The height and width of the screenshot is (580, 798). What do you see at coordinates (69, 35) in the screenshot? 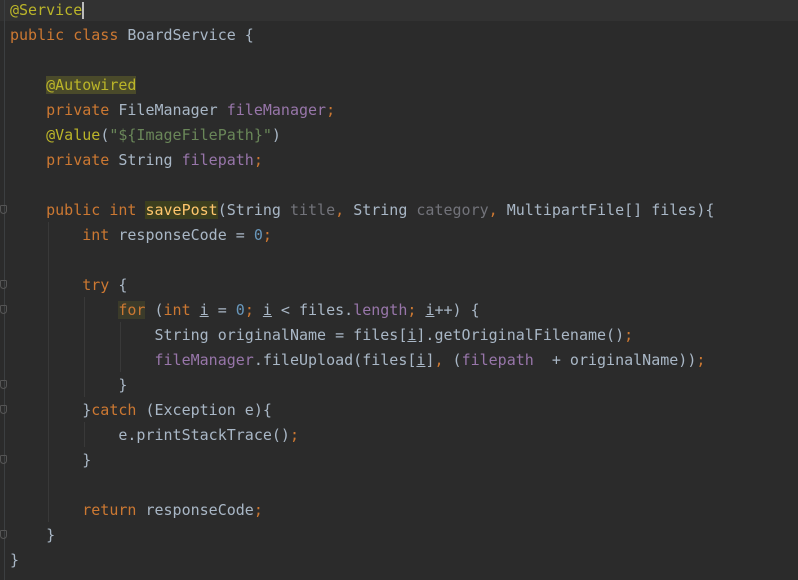
I see `keyword: public class` at bounding box center [69, 35].